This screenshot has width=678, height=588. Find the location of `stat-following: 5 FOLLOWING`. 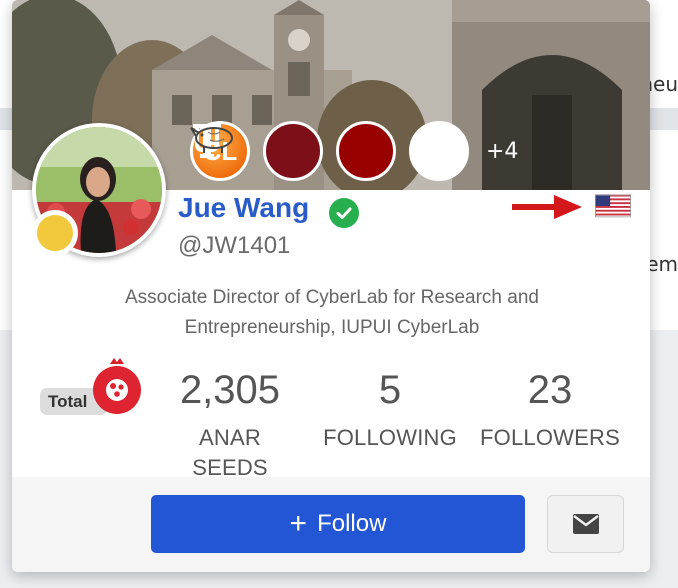

stat-following: 5 FOLLOWING is located at coordinates (390, 409).